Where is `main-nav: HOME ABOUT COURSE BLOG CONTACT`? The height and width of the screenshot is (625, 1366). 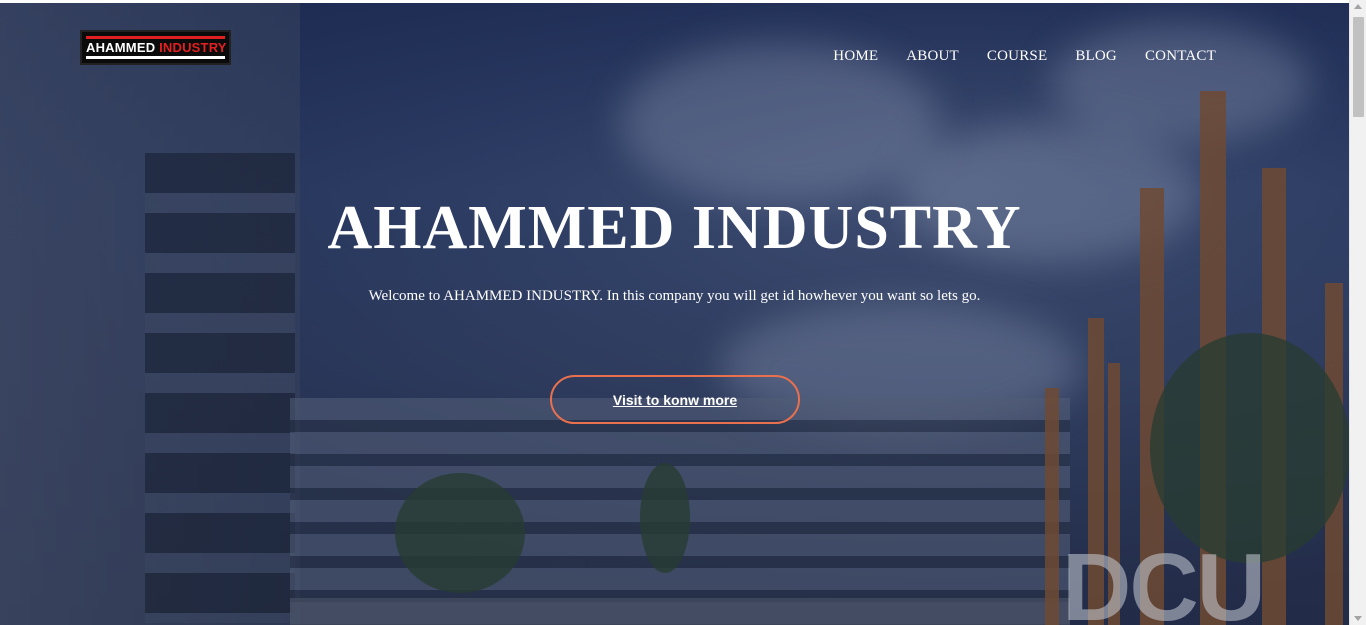 main-nav: HOME ABOUT COURSE BLOG CONTACT is located at coordinates (1024, 56).